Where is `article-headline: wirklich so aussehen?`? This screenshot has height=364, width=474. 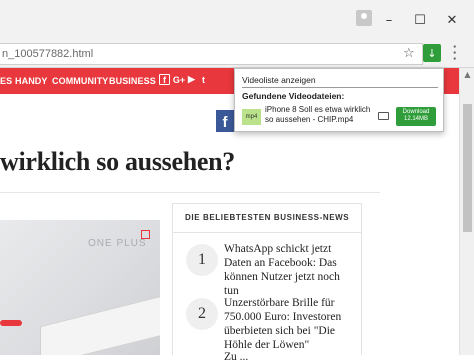
article-headline: wirklich so aussehen? is located at coordinates (117, 161).